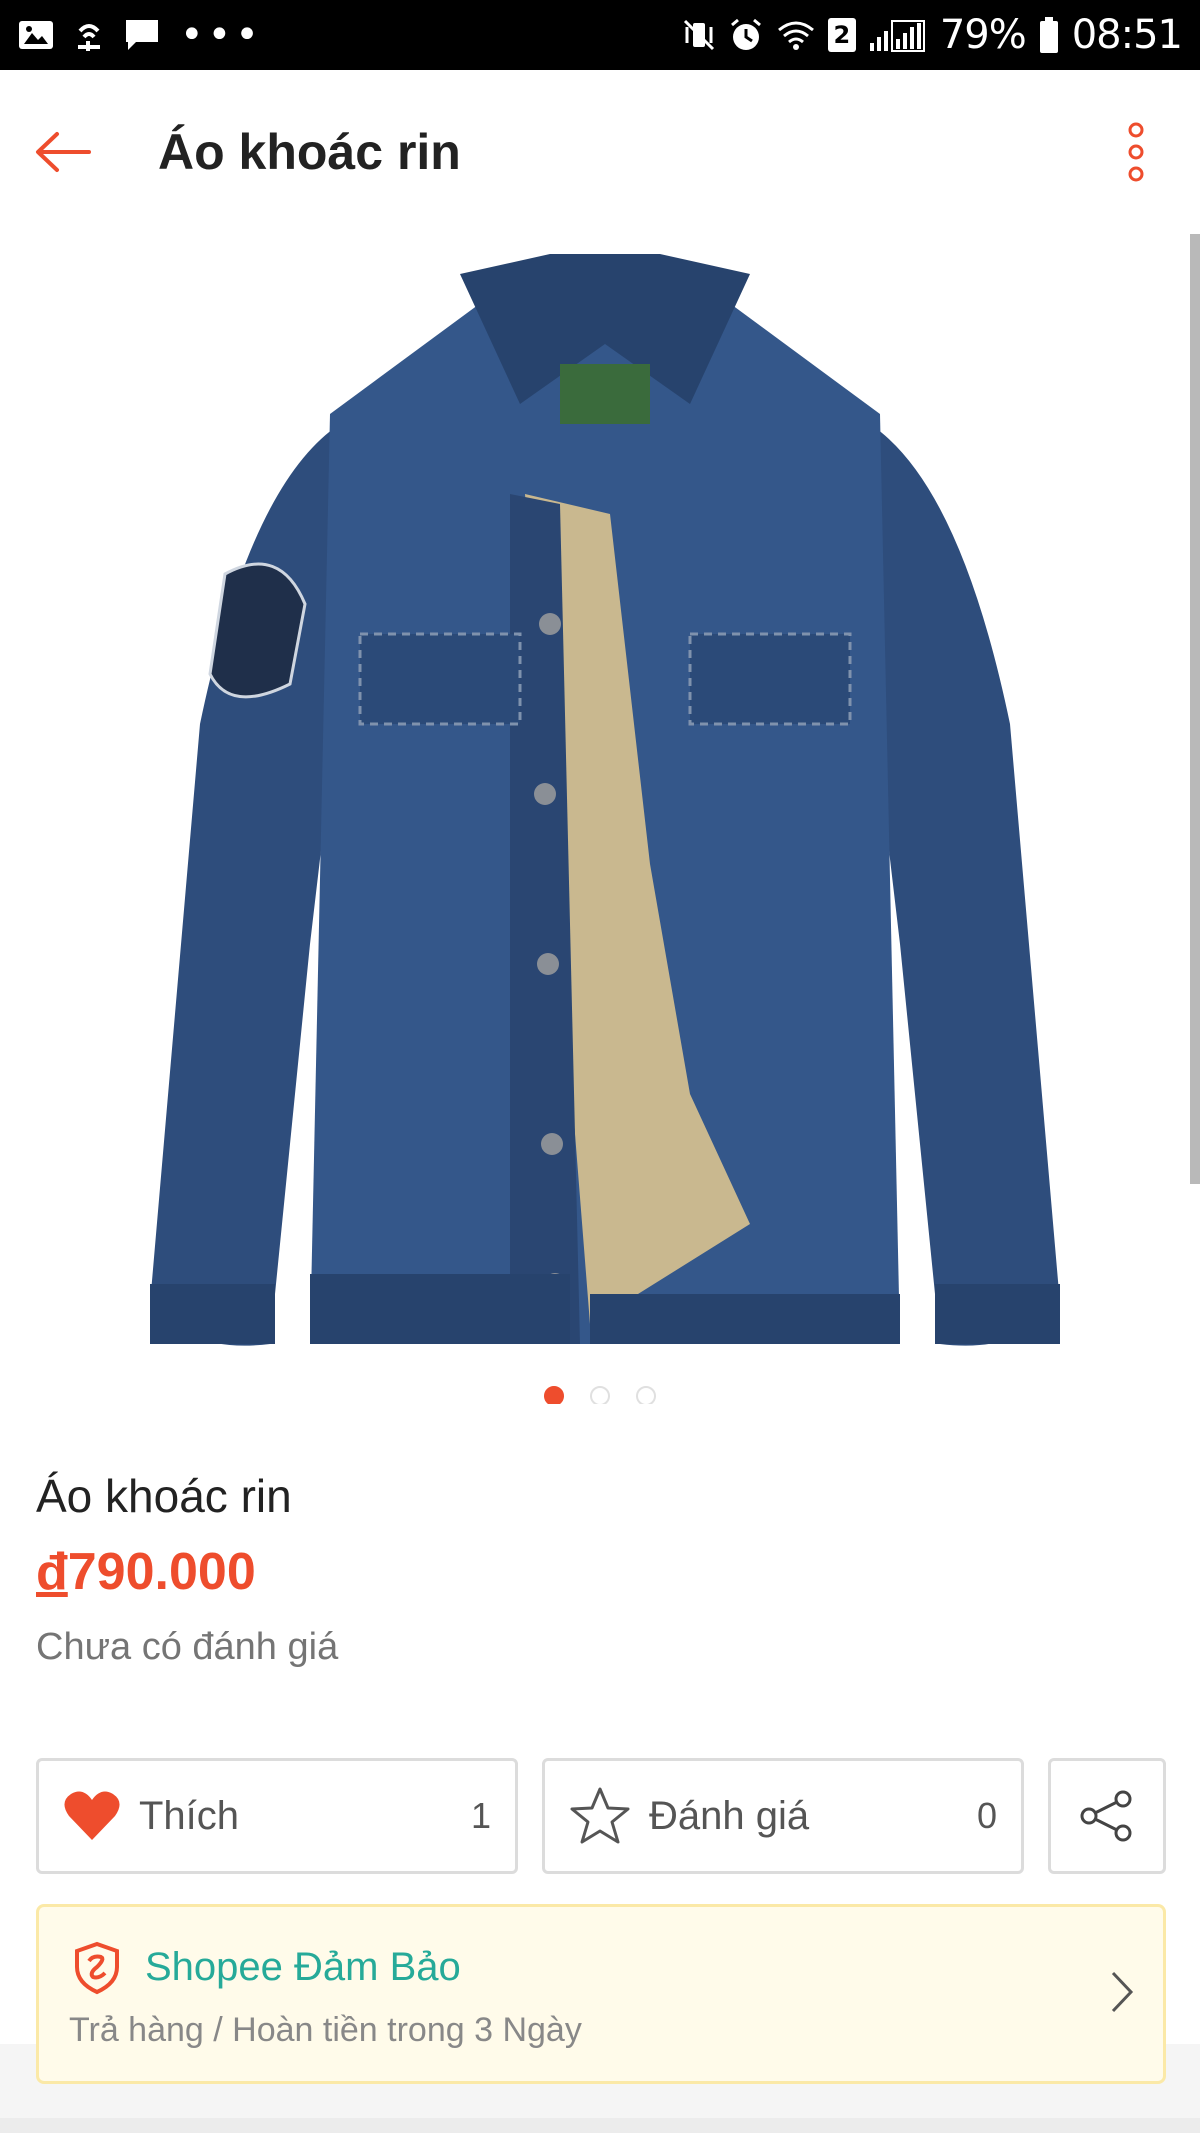  What do you see at coordinates (746, 35) in the screenshot?
I see `alarm-icon` at bounding box center [746, 35].